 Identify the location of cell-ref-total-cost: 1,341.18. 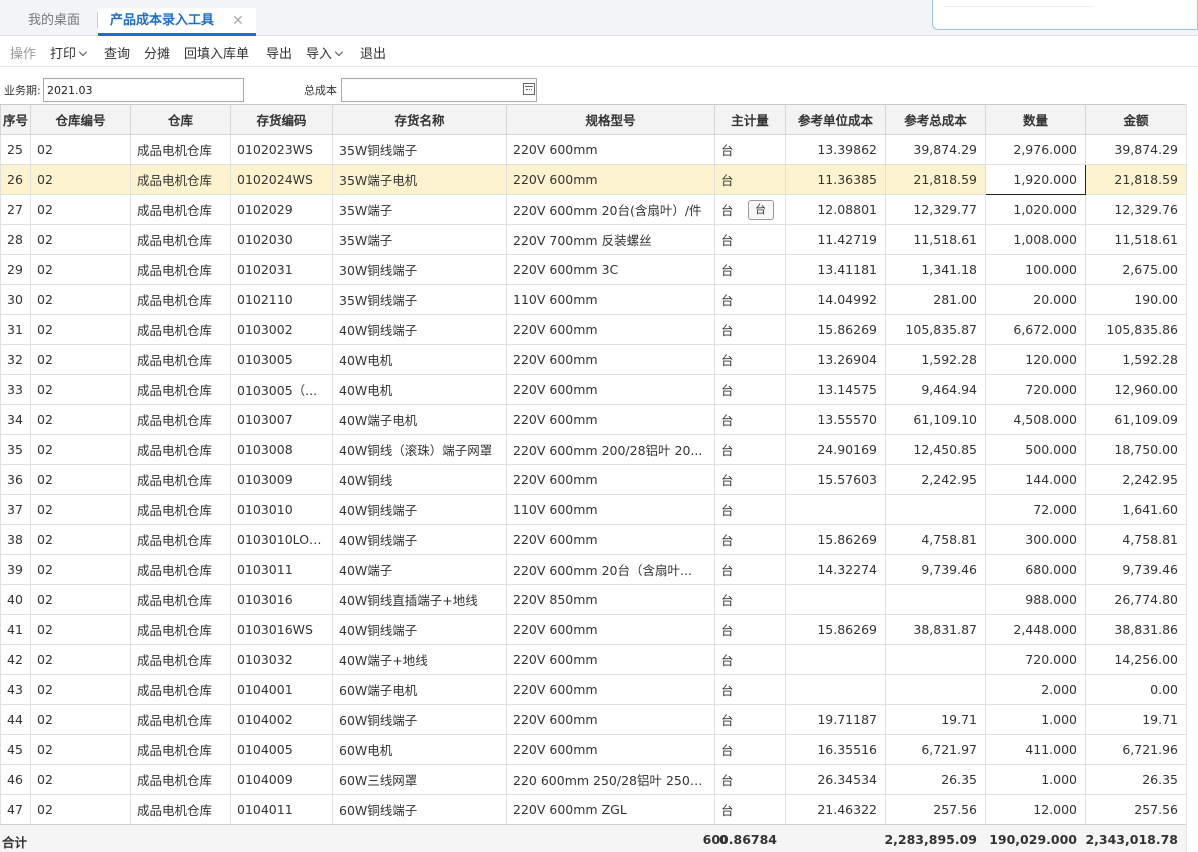
(935, 269).